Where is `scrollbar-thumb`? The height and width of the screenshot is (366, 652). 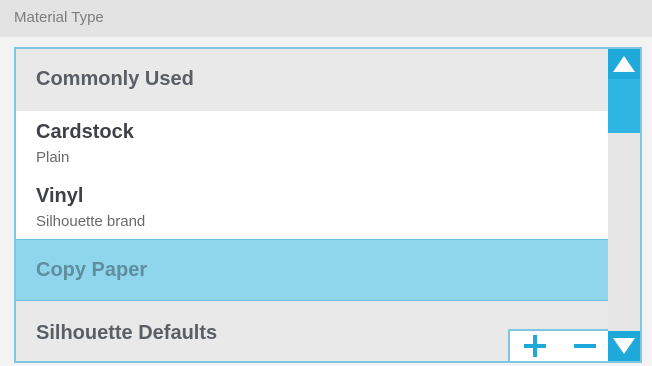 scrollbar-thumb is located at coordinates (624, 106).